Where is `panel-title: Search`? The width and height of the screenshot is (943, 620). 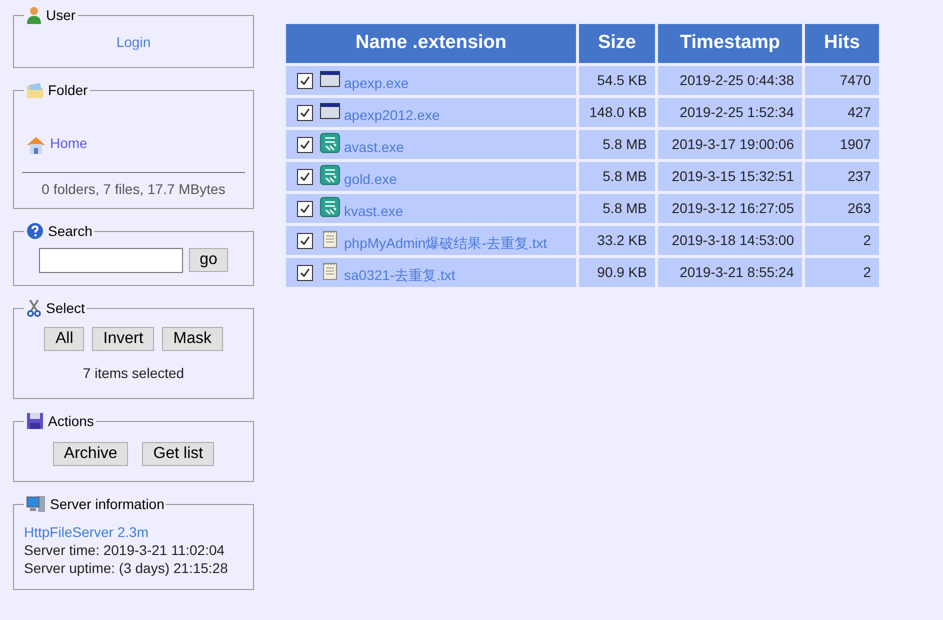
panel-title: Search is located at coordinates (70, 231).